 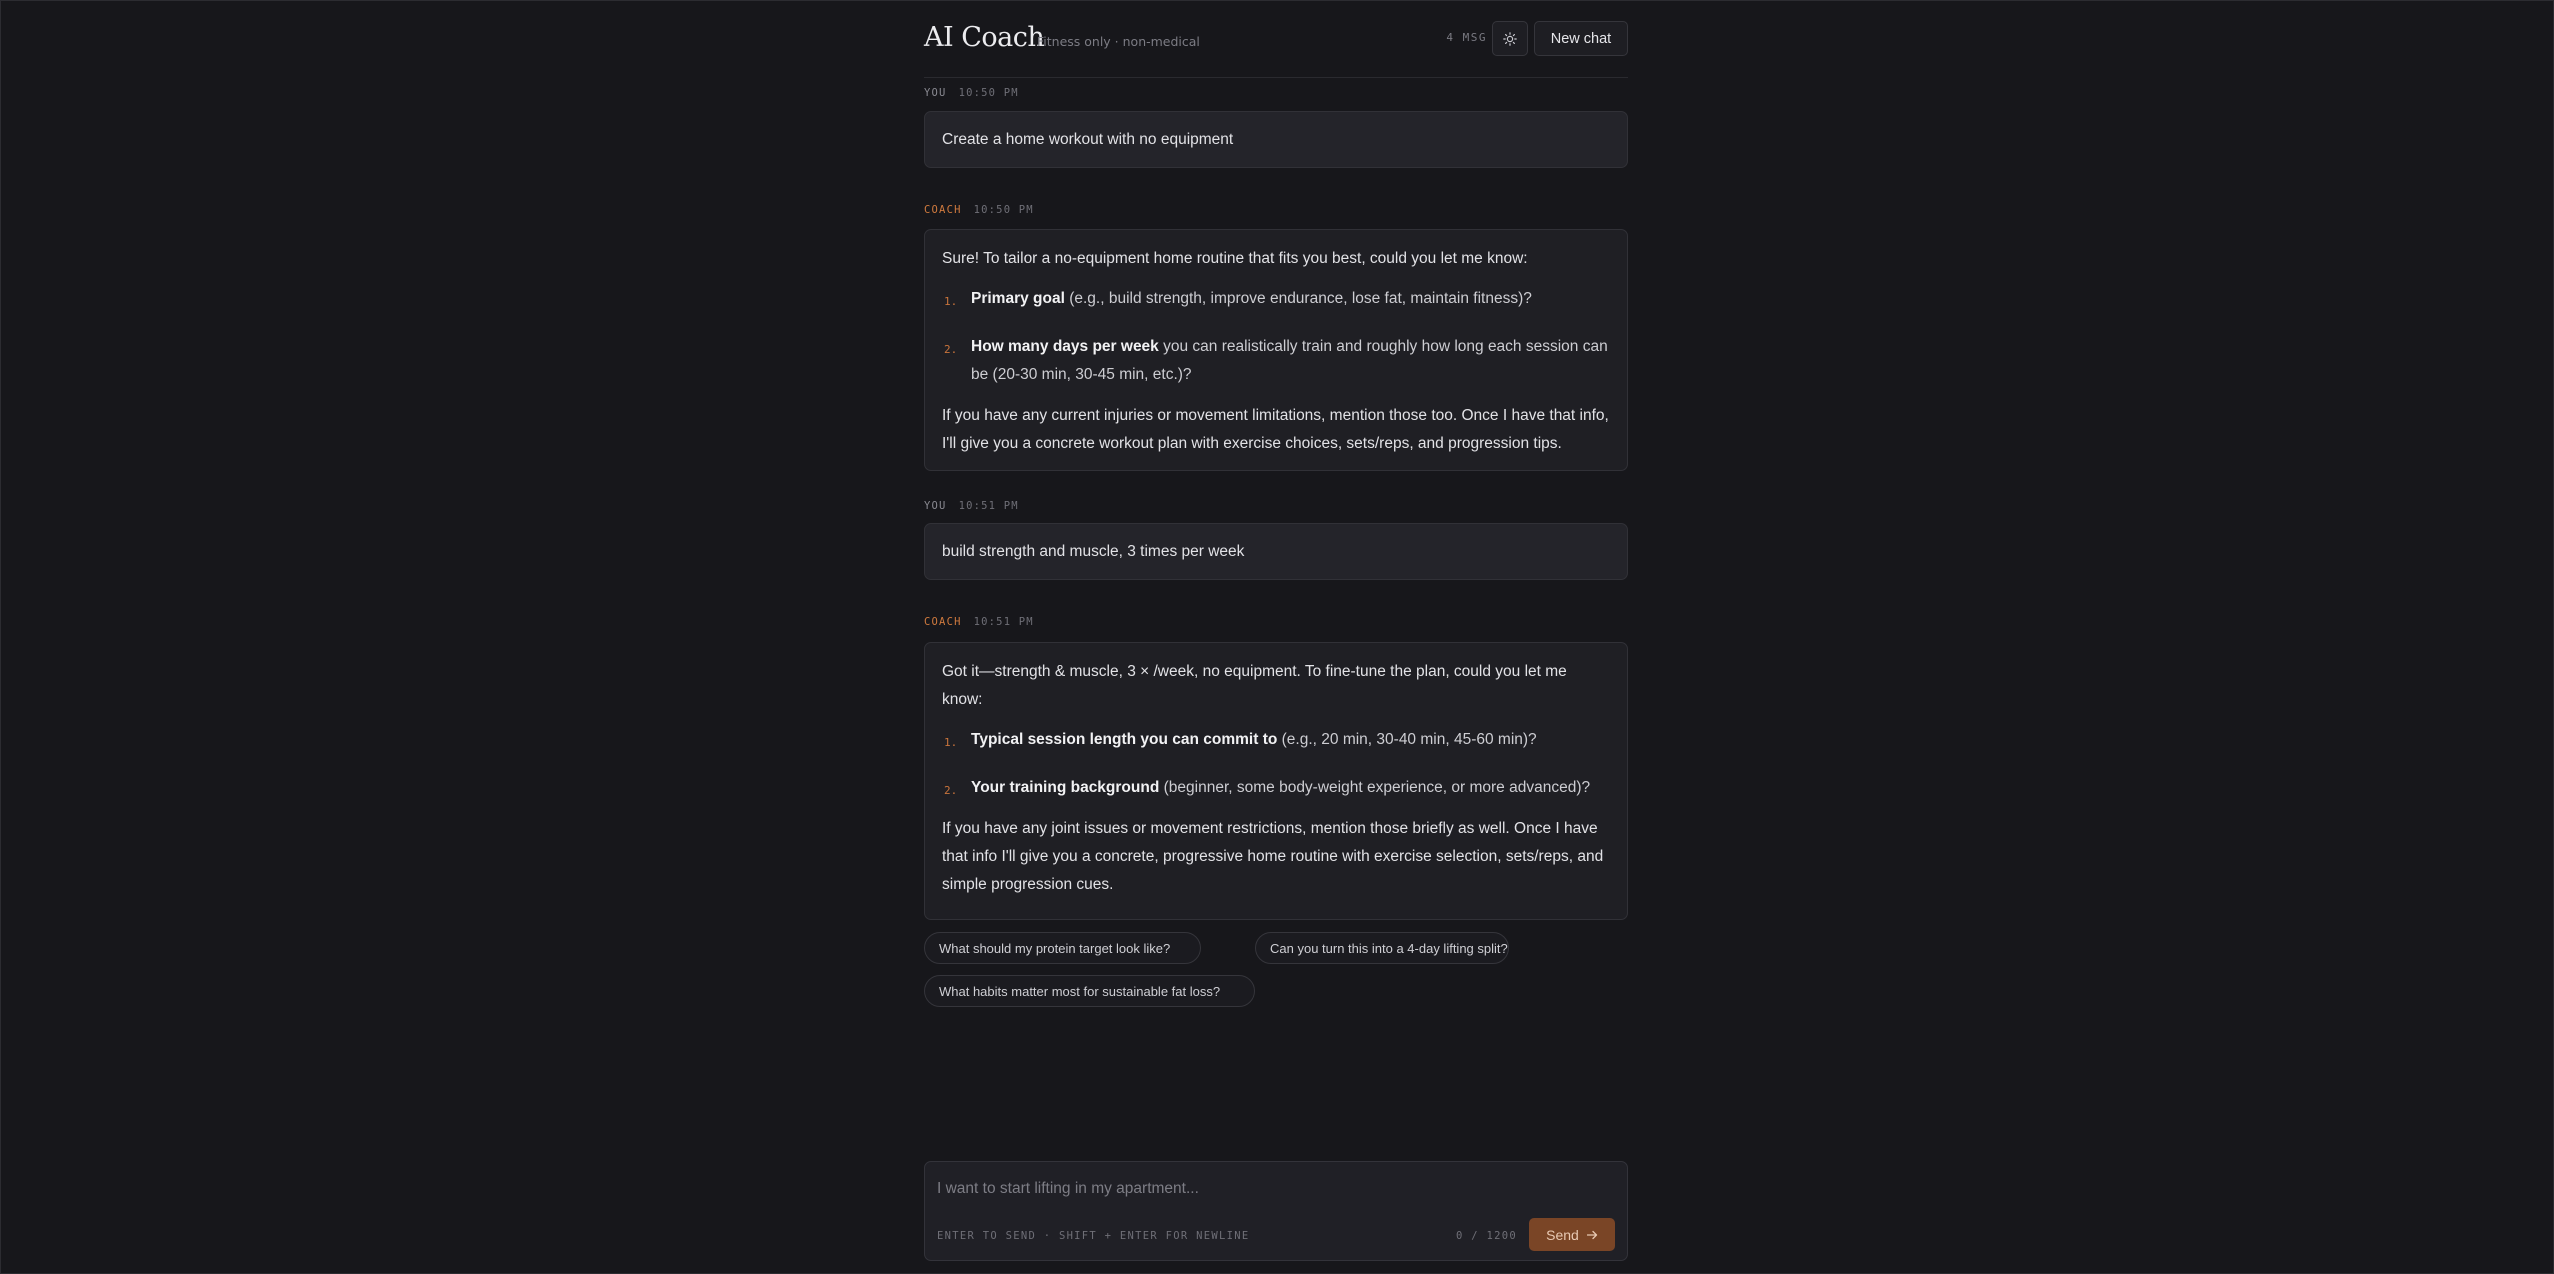 What do you see at coordinates (1276, 139) in the screenshot?
I see `user-message: Create a home workout with no equipment` at bounding box center [1276, 139].